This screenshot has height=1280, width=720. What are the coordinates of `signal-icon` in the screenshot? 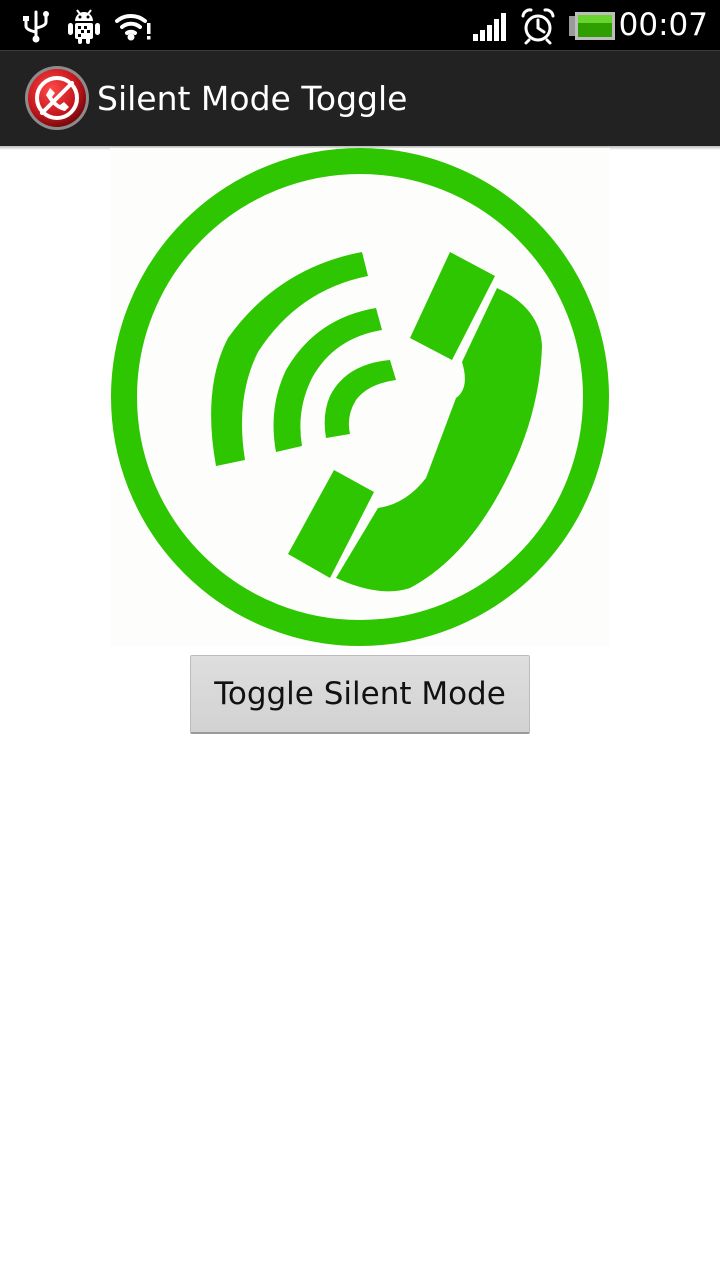 It's located at (489, 27).